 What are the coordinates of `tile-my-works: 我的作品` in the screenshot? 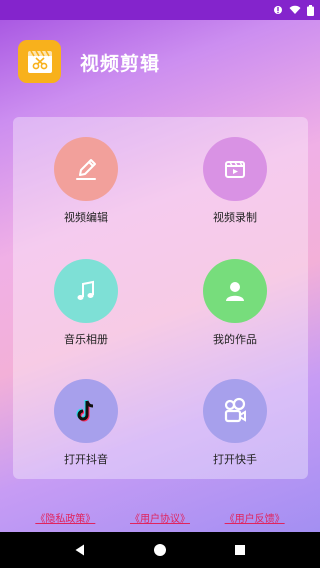 It's located at (235, 309).